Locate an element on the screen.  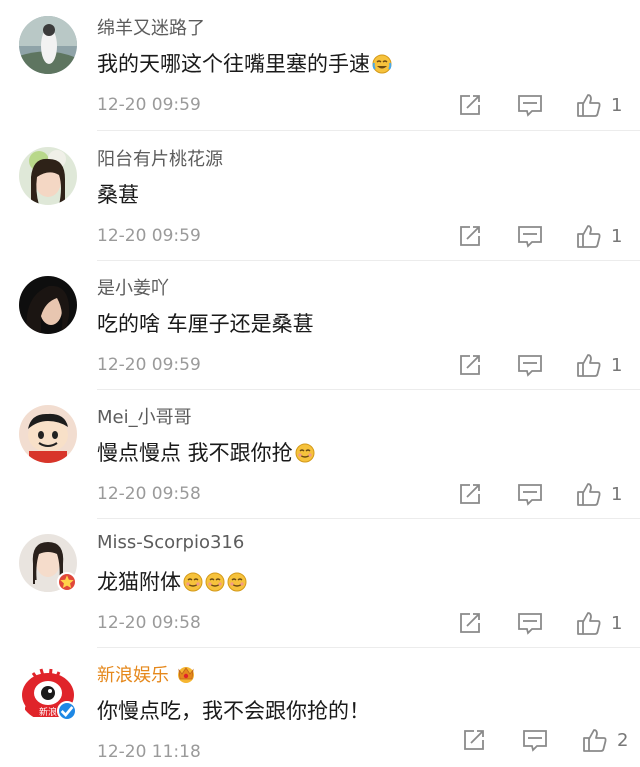
comment-text: 桑葚 is located at coordinates (118, 195).